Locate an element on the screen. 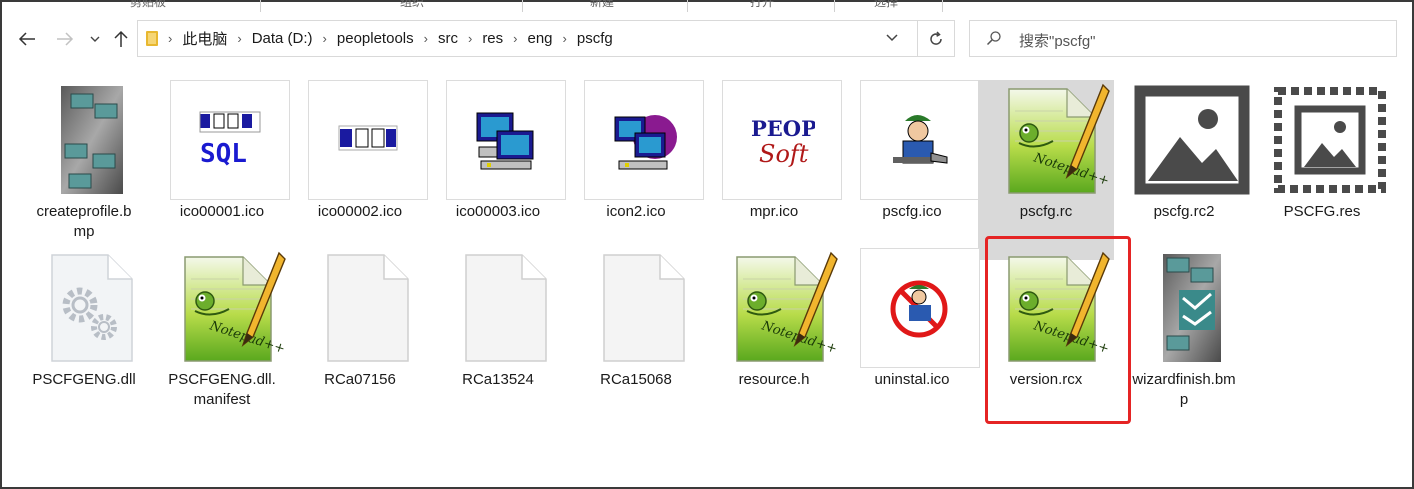 Image resolution: width=1414 pixels, height=489 pixels. arrow-left-icon is located at coordinates (26, 39).